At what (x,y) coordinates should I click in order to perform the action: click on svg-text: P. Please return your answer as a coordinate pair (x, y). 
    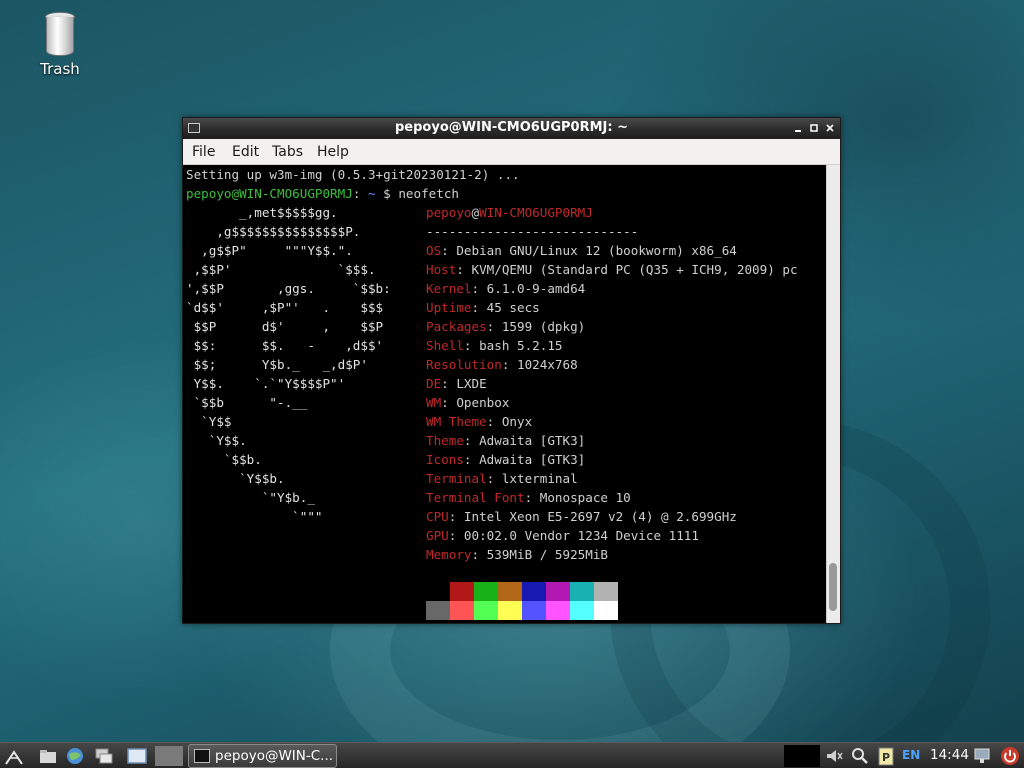
    Looking at the image, I should click on (886, 757).